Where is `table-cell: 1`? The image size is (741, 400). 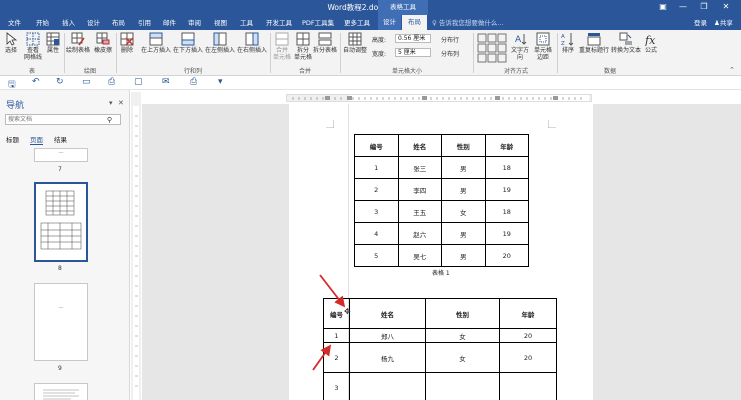 table-cell: 1 is located at coordinates (376, 167).